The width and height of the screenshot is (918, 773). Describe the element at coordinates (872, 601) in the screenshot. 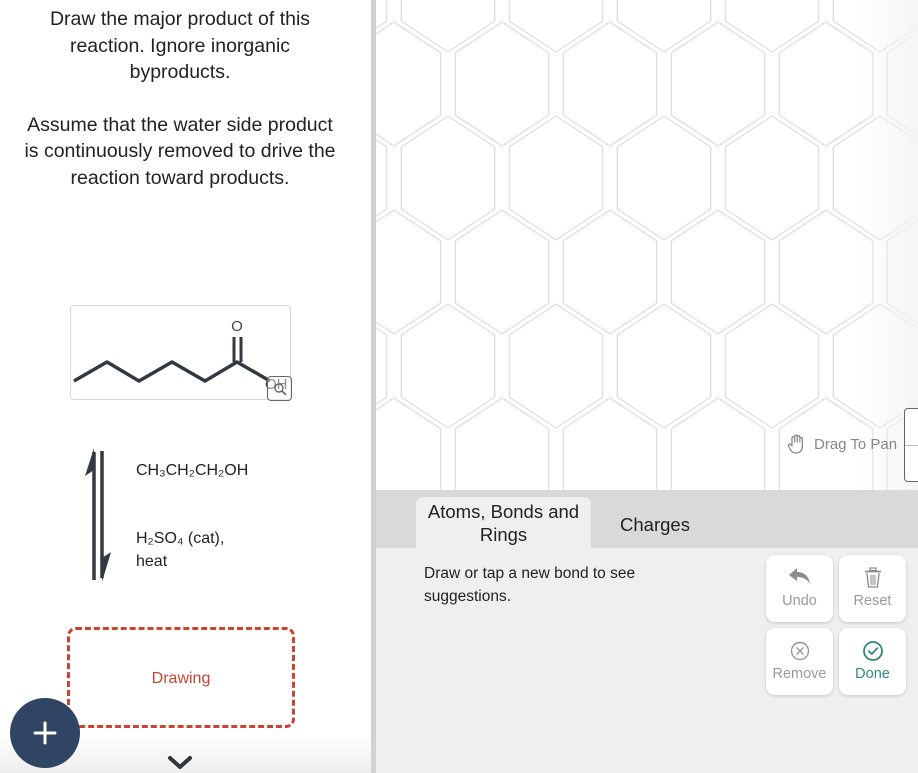

I see `reset-label: Reset` at that location.